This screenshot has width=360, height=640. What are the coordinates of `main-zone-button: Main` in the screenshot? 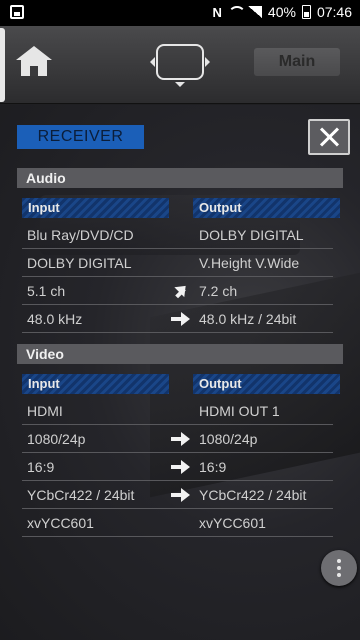 It's located at (297, 62).